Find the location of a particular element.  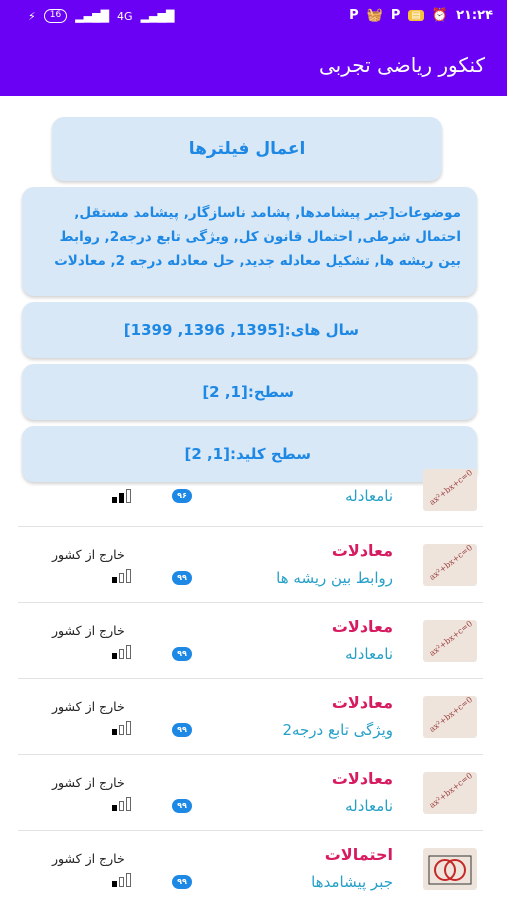

question-row: ax²+bx+c=0 نامعادله ۹۶ is located at coordinates (250, 498).